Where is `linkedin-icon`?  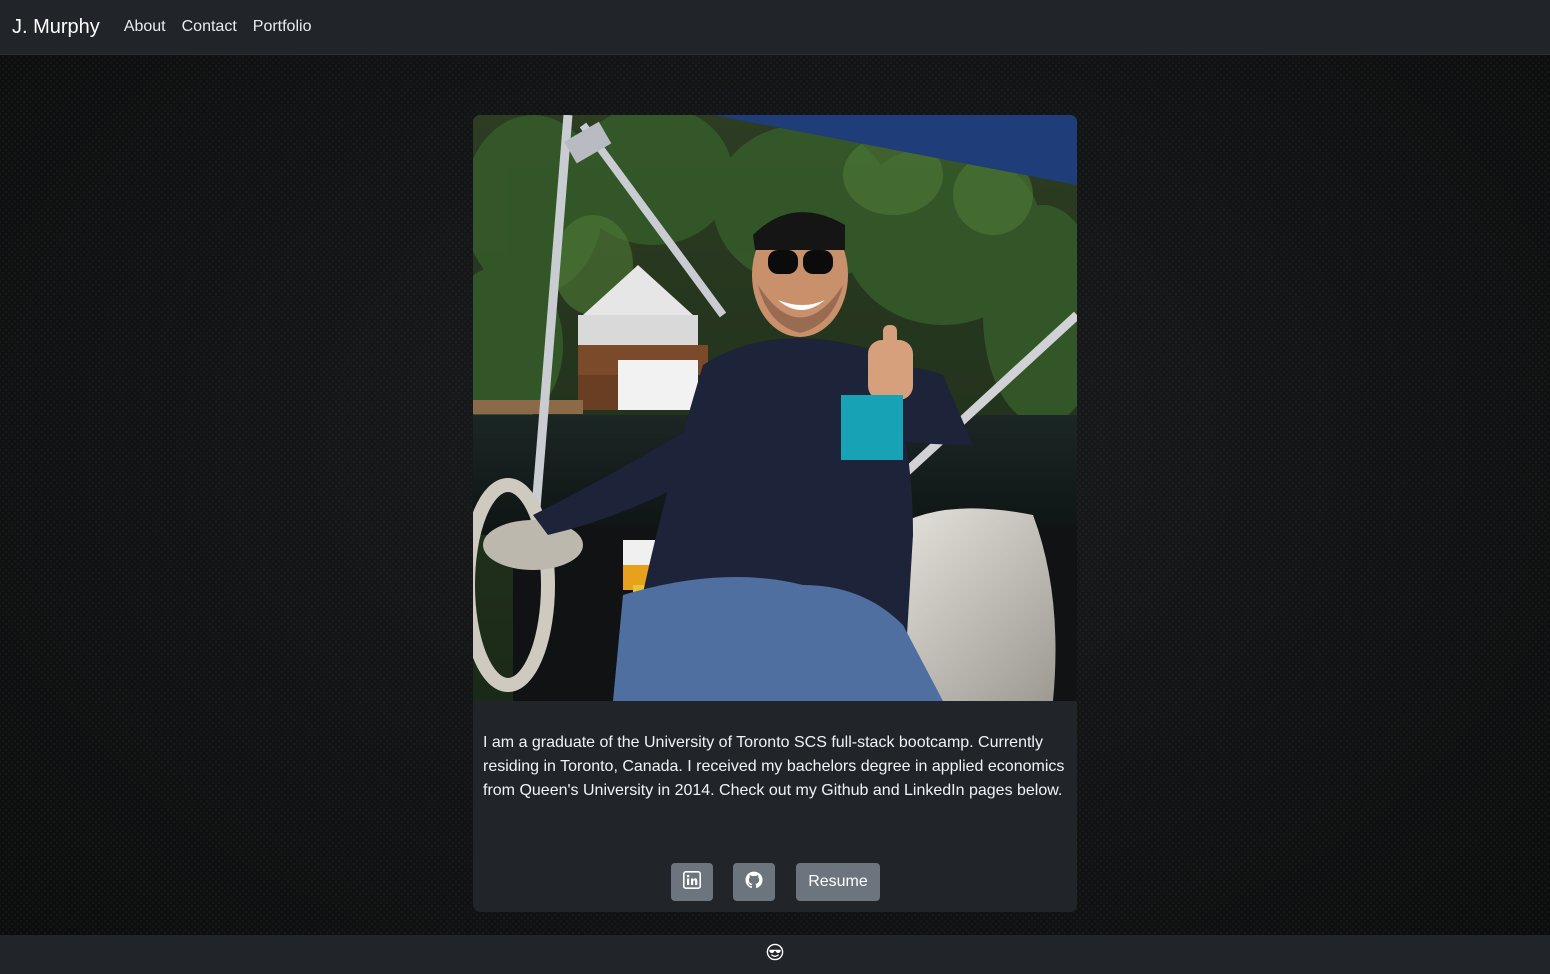
linkedin-icon is located at coordinates (692, 882).